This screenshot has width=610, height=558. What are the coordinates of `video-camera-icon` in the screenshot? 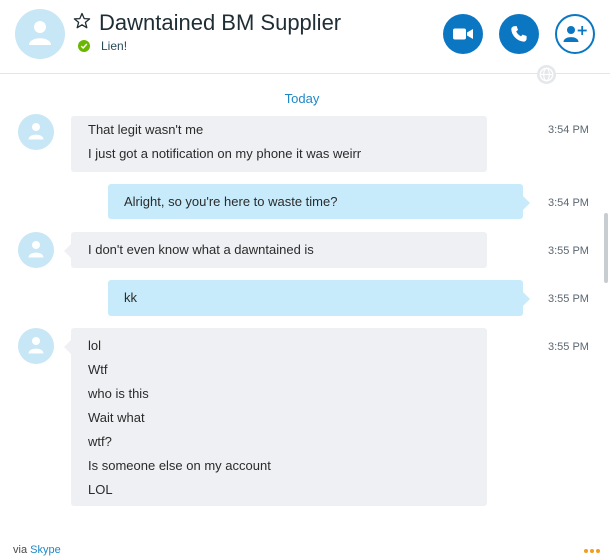 It's located at (463, 34).